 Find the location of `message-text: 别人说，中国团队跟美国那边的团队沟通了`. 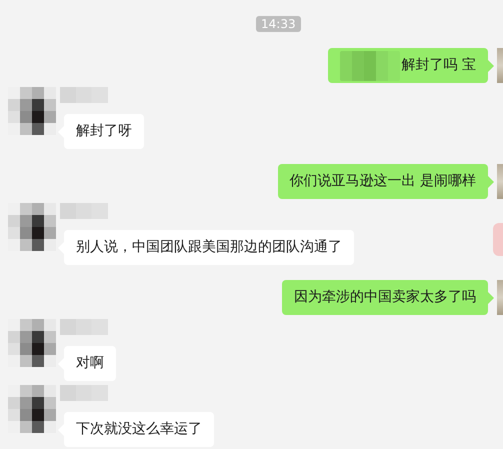

message-text: 别人说，中国团队跟美国那边的团队沟通了 is located at coordinates (209, 247).